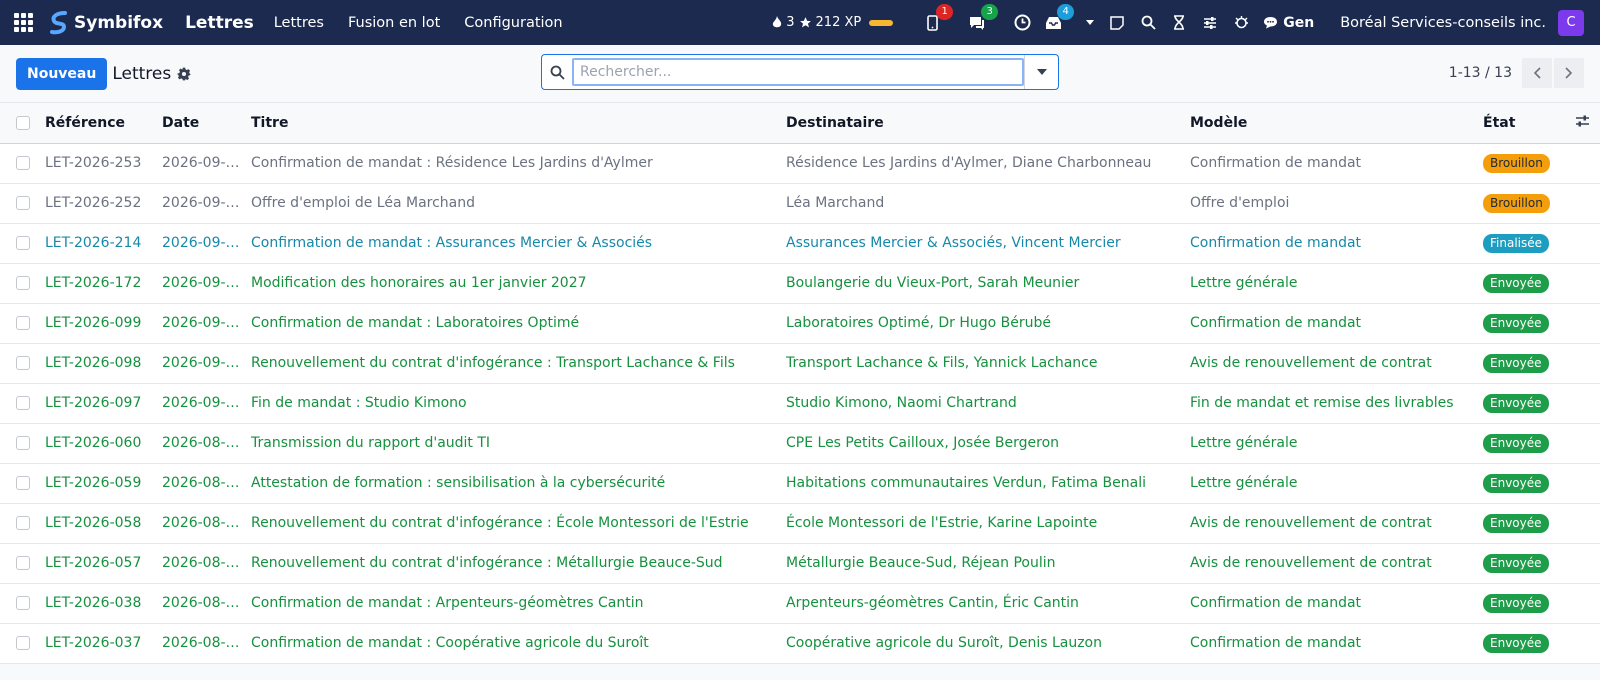 The image size is (1600, 680). What do you see at coordinates (206, 363) in the screenshot?
I see `cell-date: 2026-09-03` at bounding box center [206, 363].